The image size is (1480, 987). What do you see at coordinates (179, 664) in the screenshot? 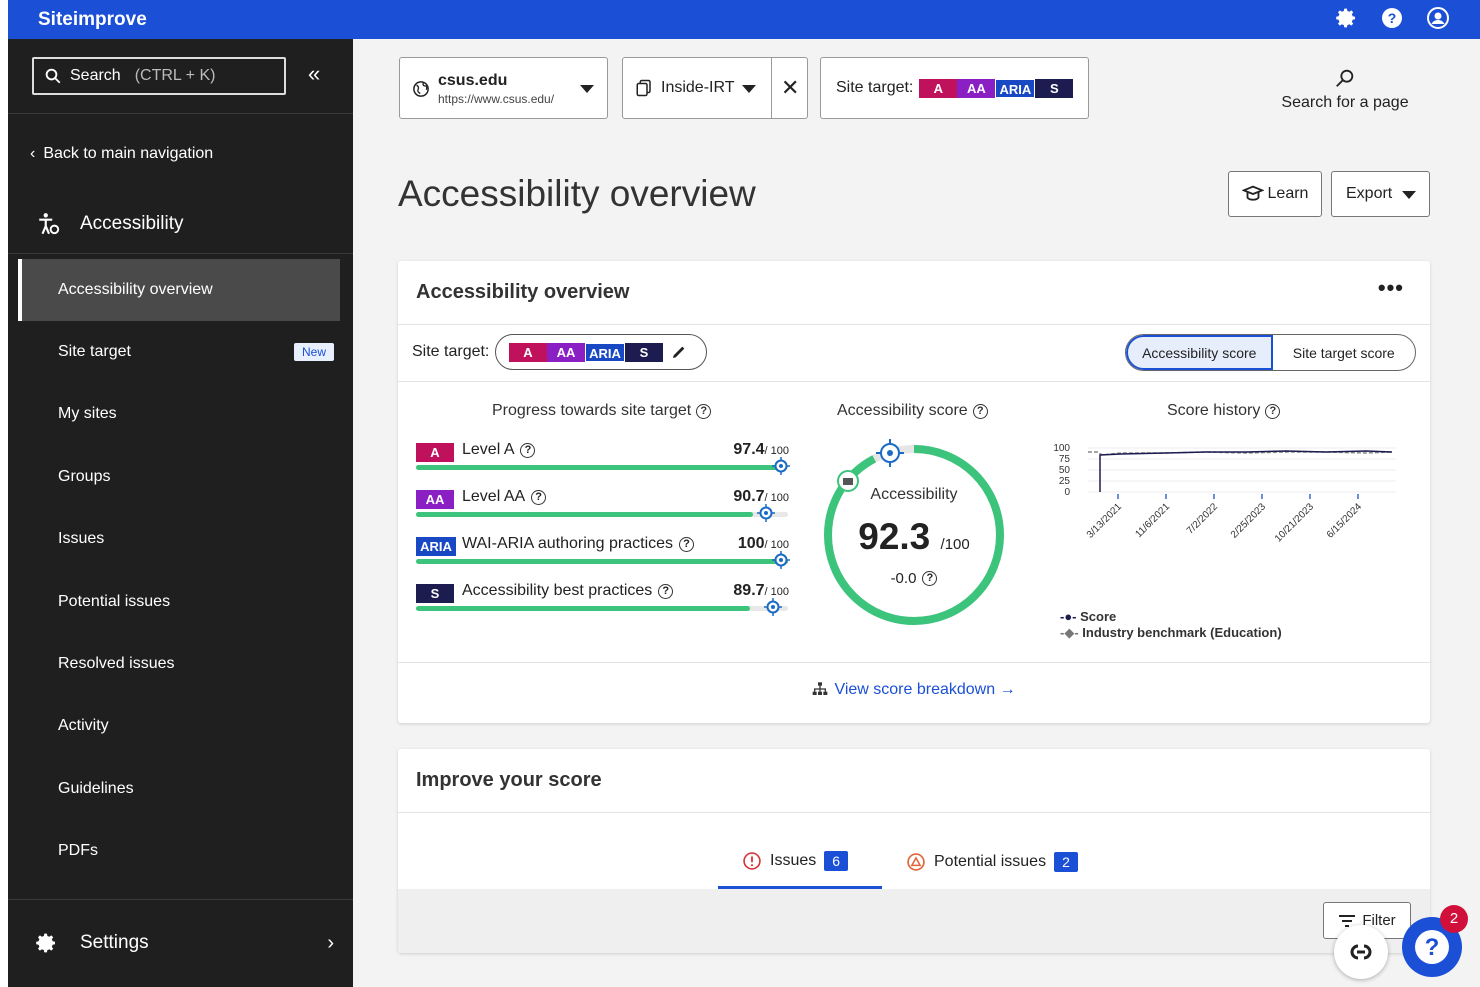
I see `sidebar-item-resolved-issues: Resolved issues` at bounding box center [179, 664].